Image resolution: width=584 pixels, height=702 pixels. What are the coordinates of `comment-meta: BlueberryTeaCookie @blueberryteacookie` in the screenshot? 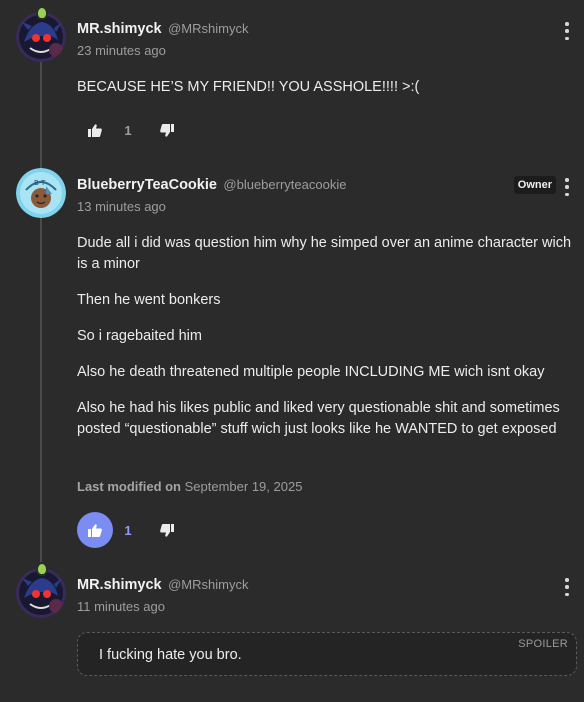 It's located at (211, 185).